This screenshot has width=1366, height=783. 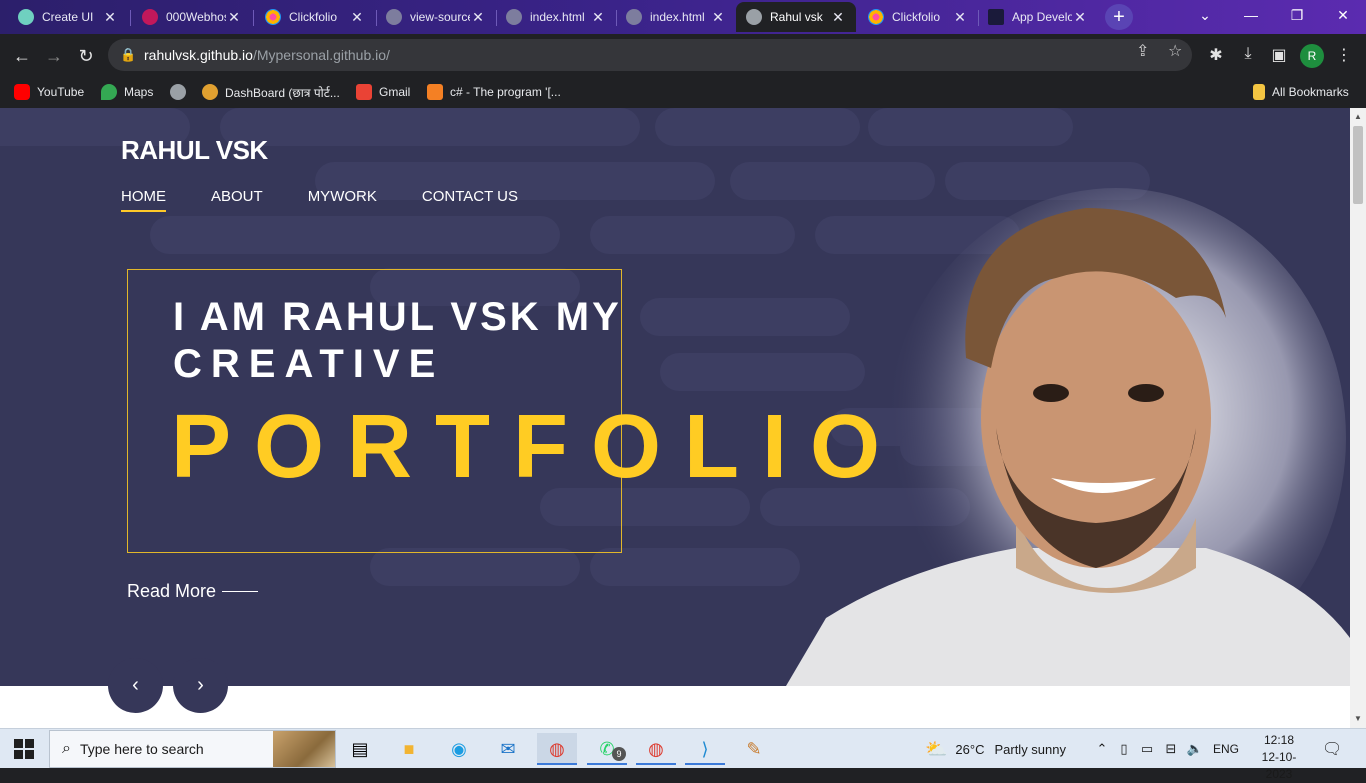 I want to click on youtube-icon, so click(x=22, y=92).